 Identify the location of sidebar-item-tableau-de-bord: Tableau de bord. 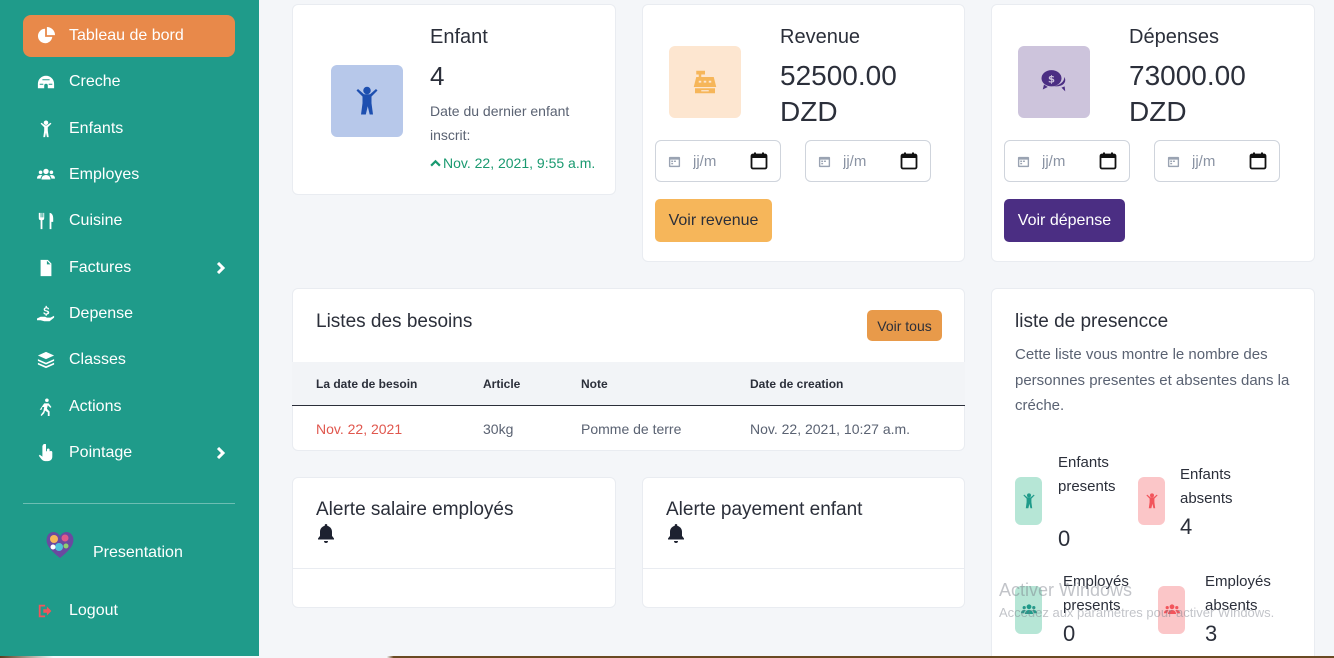
(129, 36).